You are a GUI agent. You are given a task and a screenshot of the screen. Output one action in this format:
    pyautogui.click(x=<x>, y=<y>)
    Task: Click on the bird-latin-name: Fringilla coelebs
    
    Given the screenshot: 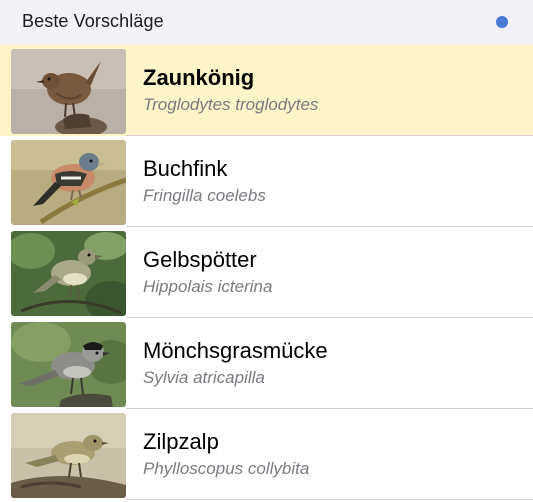 What is the action you would take?
    pyautogui.click(x=204, y=195)
    